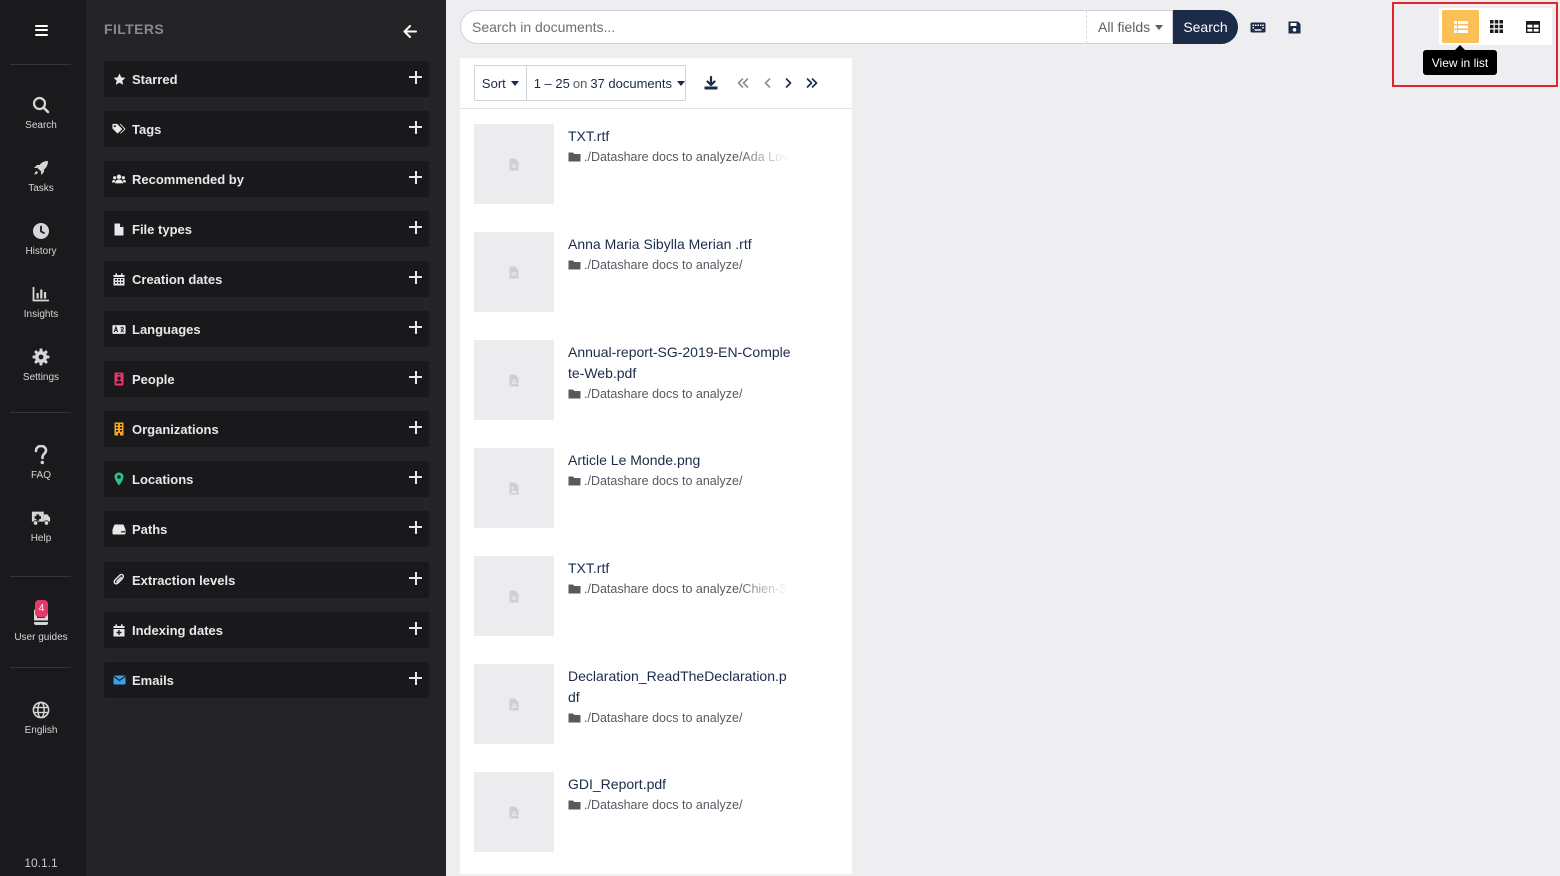 The height and width of the screenshot is (876, 1560). I want to click on notification-badge: 4, so click(41, 608).